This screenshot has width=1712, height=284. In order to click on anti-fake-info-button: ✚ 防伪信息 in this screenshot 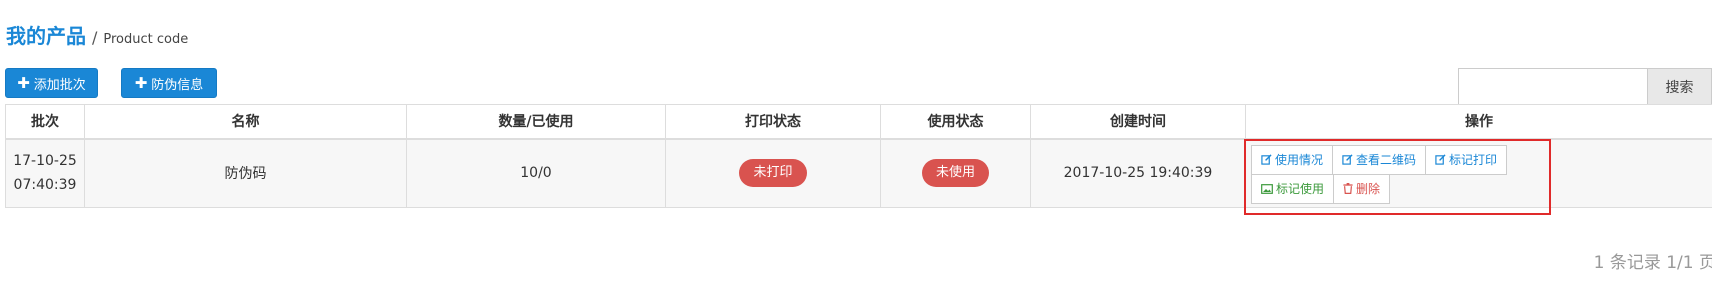, I will do `click(169, 83)`.